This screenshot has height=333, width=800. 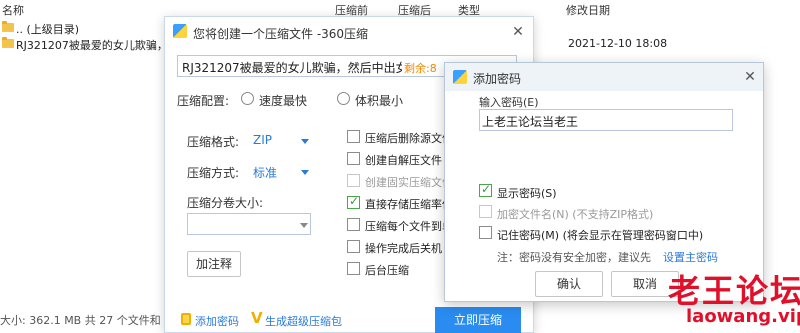 I want to click on file-list-header: 名称 压缩前 压缩后 类型 修改日期, so click(x=400, y=9).